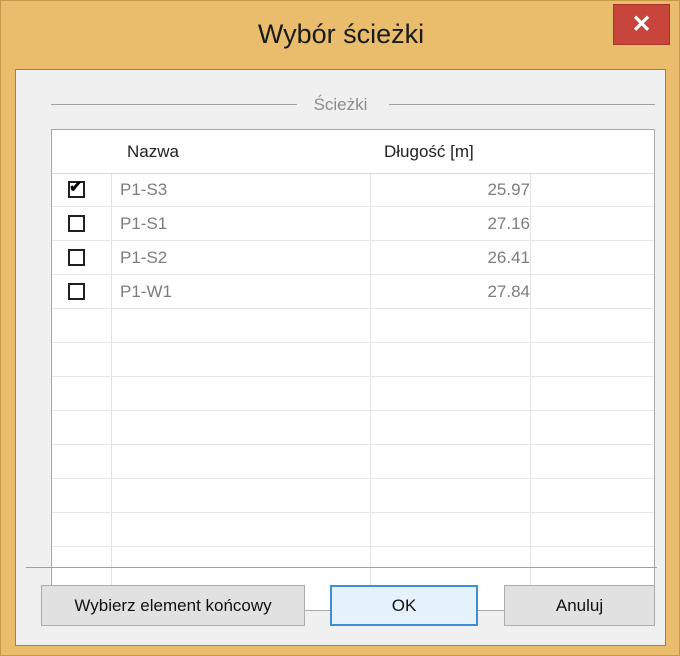 This screenshot has width=680, height=656. Describe the element at coordinates (153, 151) in the screenshot. I see `column-header-name: Nazwa` at that location.